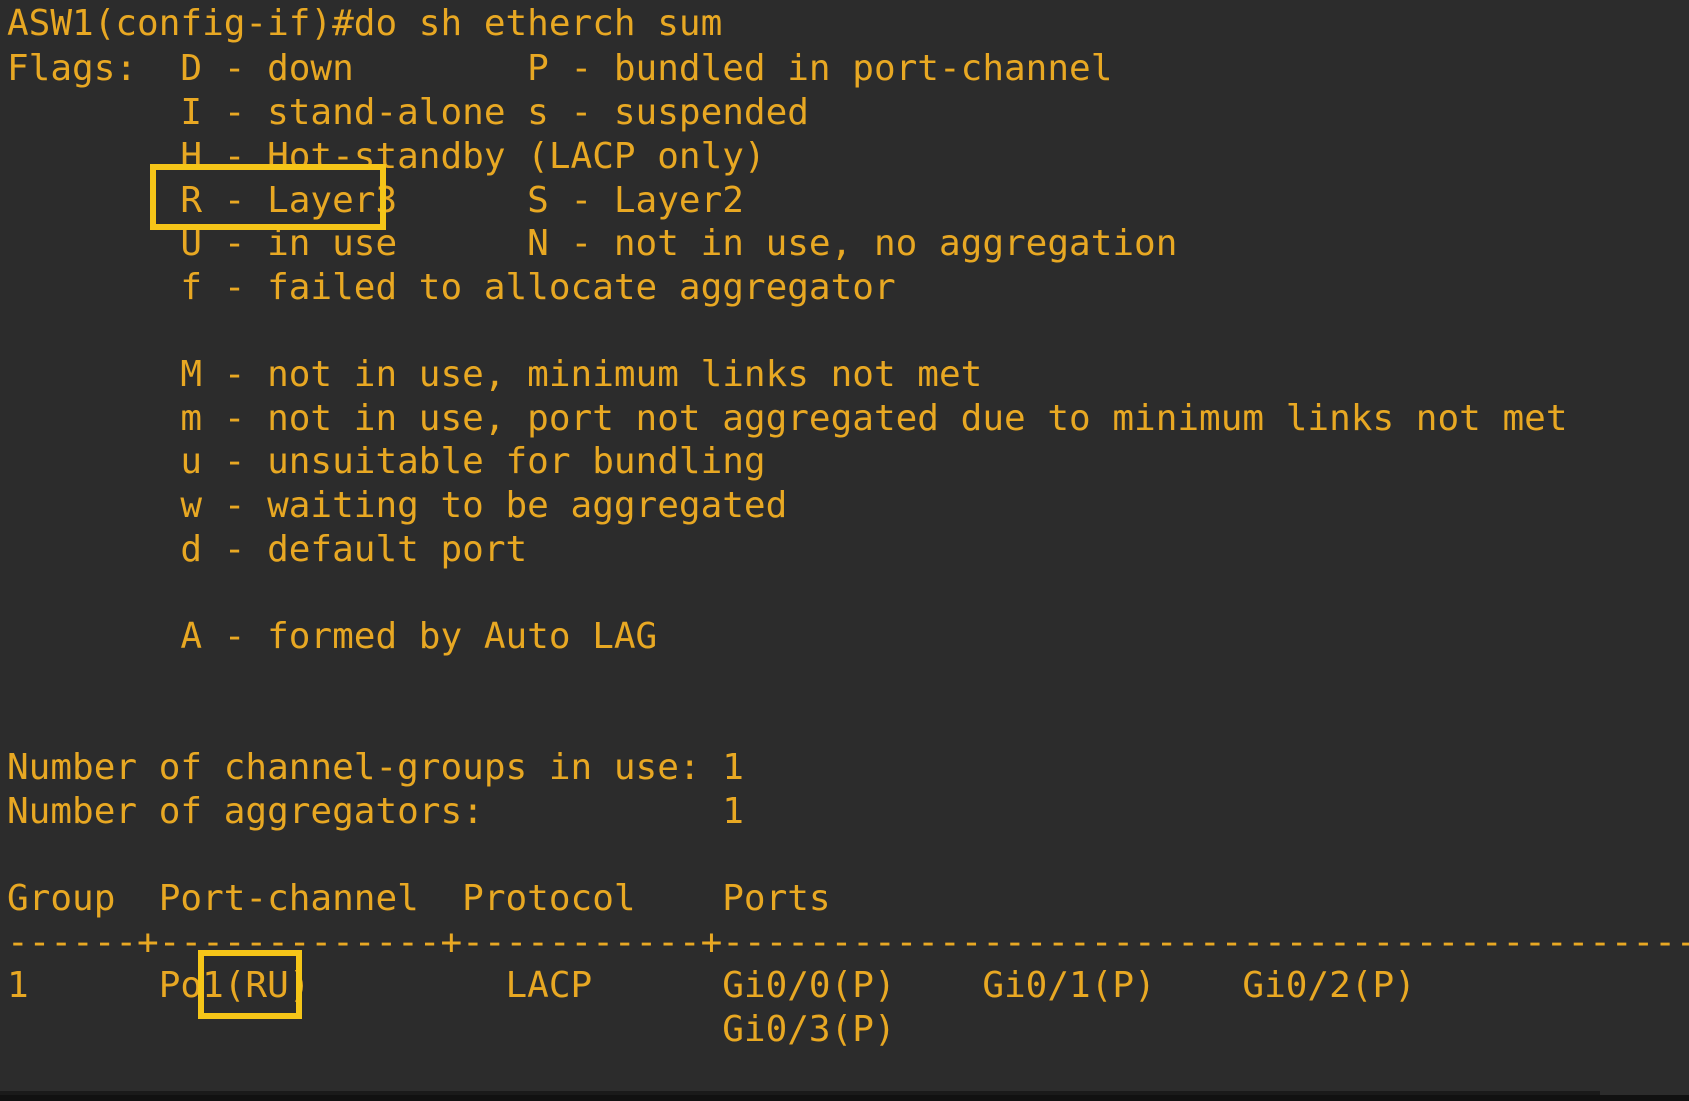  I want to click on table-header: Group Port-channel Protocol Ports, so click(419, 898).